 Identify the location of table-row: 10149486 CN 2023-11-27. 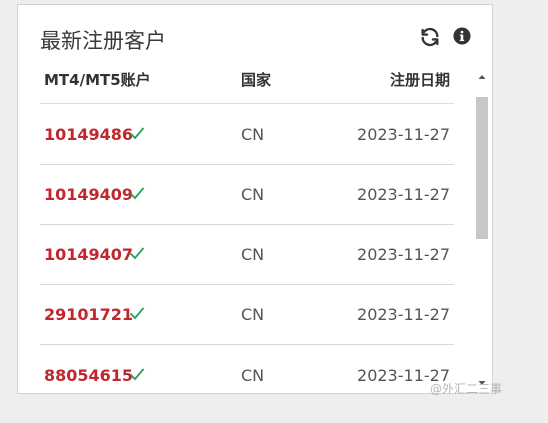
(247, 134).